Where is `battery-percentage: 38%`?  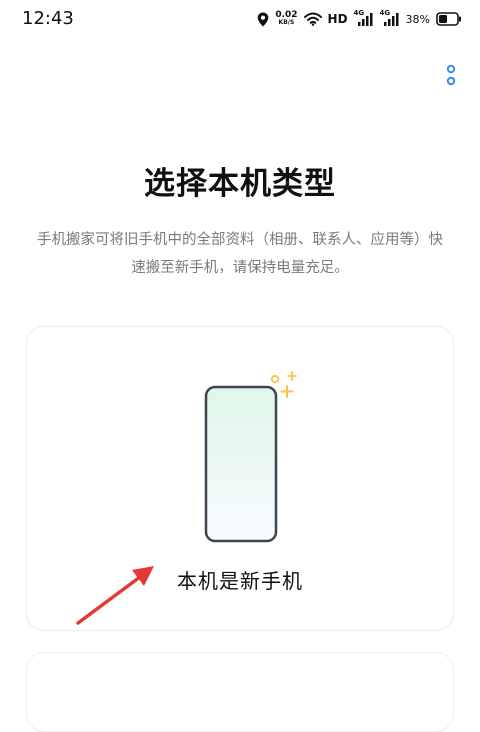
battery-percentage: 38% is located at coordinates (417, 19).